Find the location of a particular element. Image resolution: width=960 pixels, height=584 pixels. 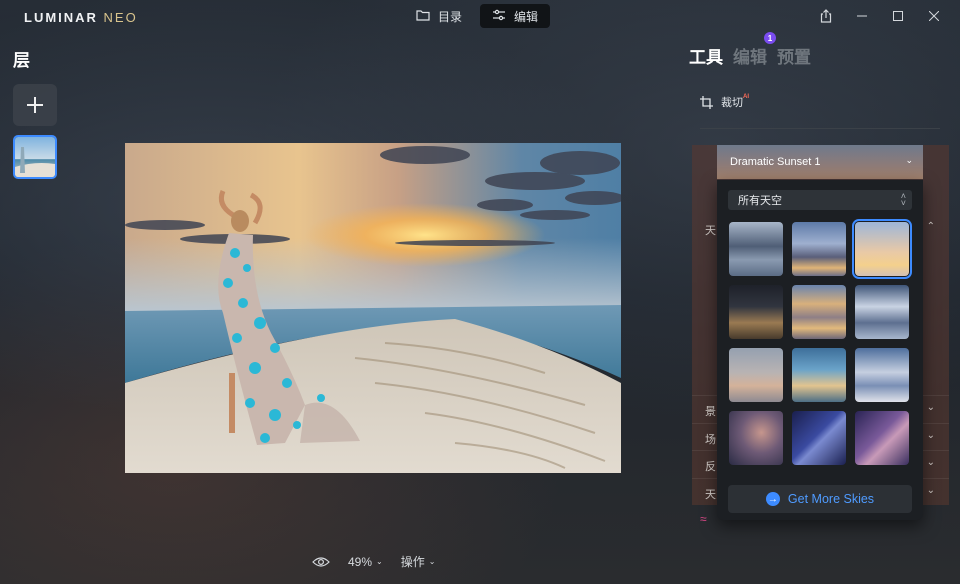

tab-edit: 编辑 is located at coordinates (515, 16).